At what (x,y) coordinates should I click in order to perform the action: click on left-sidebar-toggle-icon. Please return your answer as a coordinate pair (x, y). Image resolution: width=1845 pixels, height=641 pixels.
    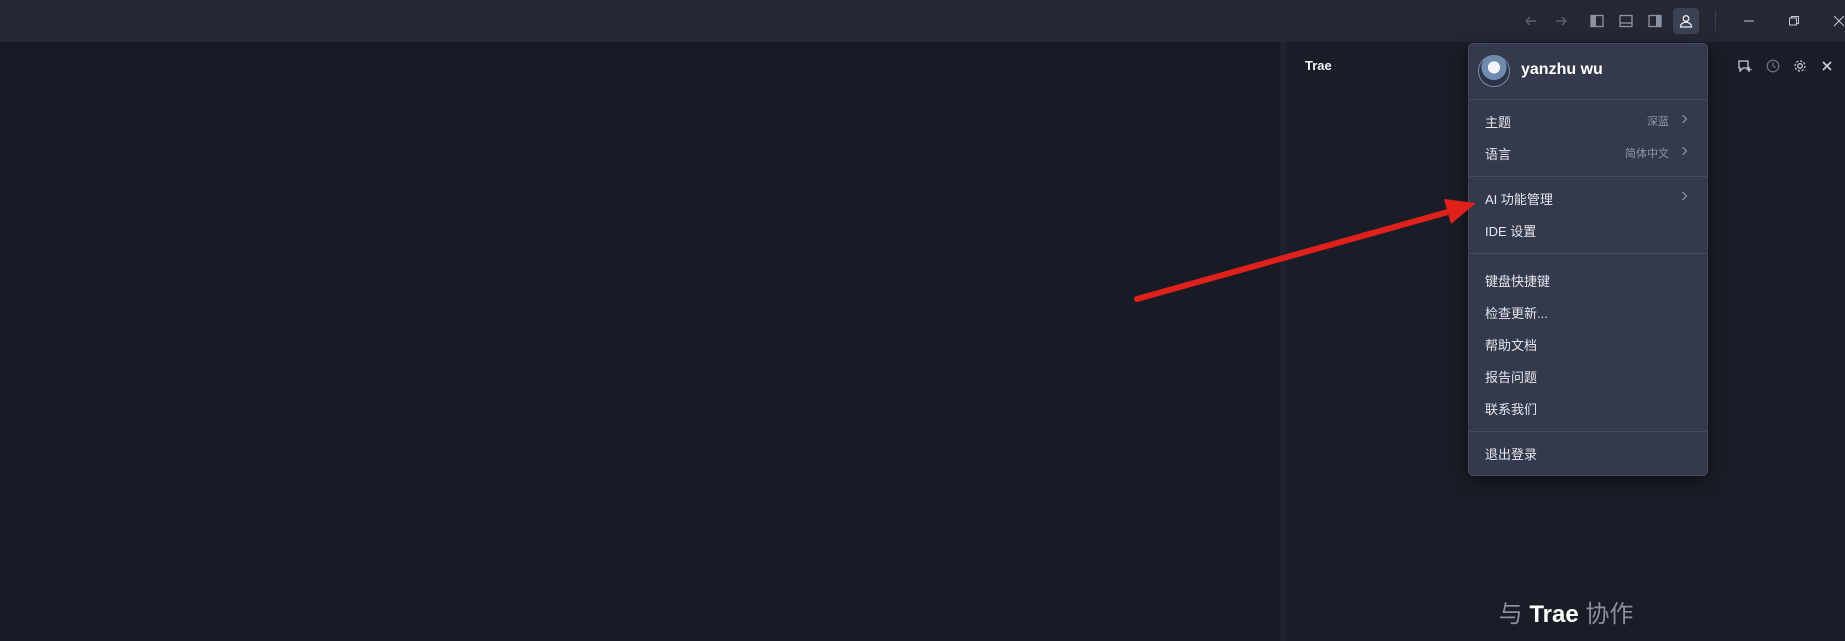
    Looking at the image, I should click on (1597, 21).